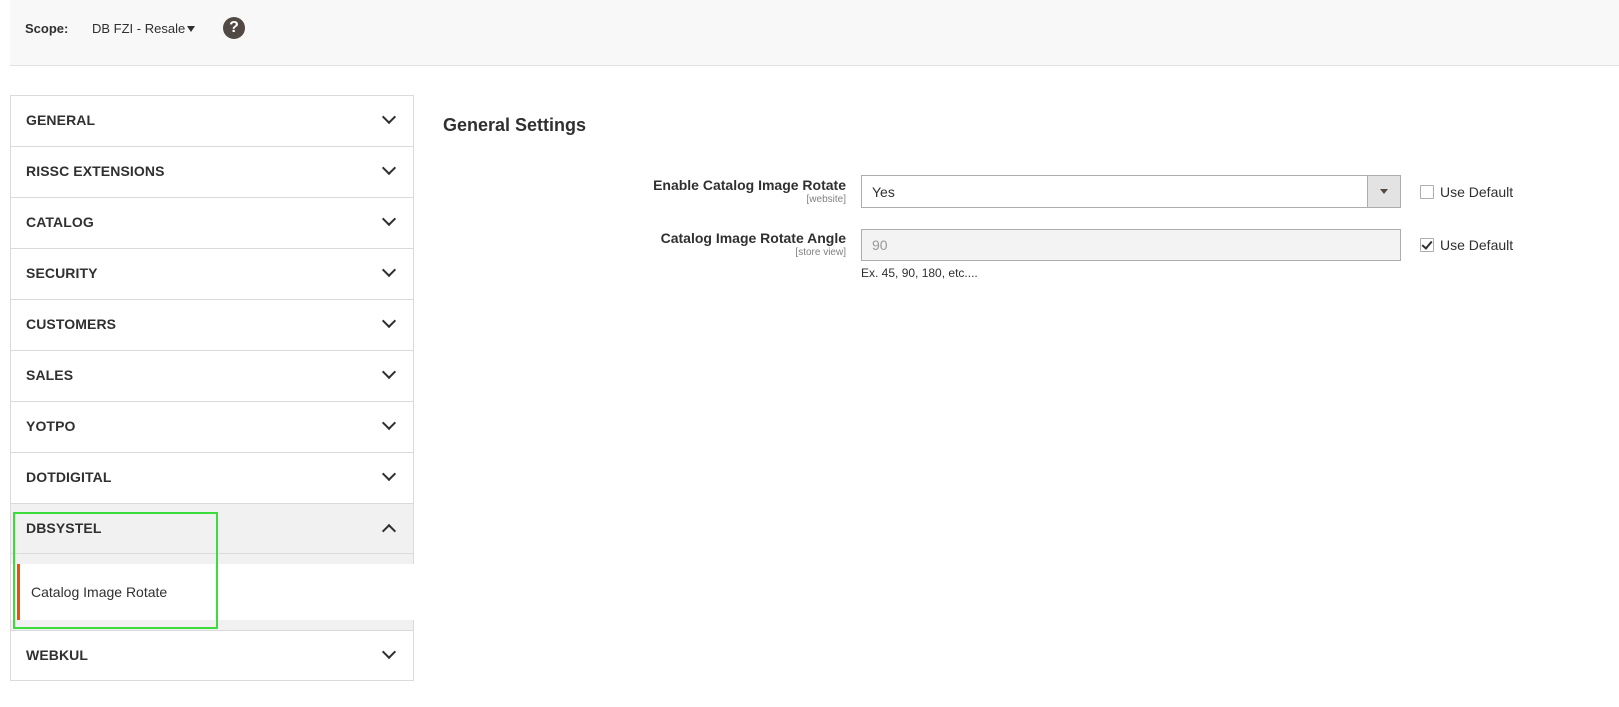 The image size is (1619, 707). Describe the element at coordinates (191, 29) in the screenshot. I see `caret-down-icon` at that location.